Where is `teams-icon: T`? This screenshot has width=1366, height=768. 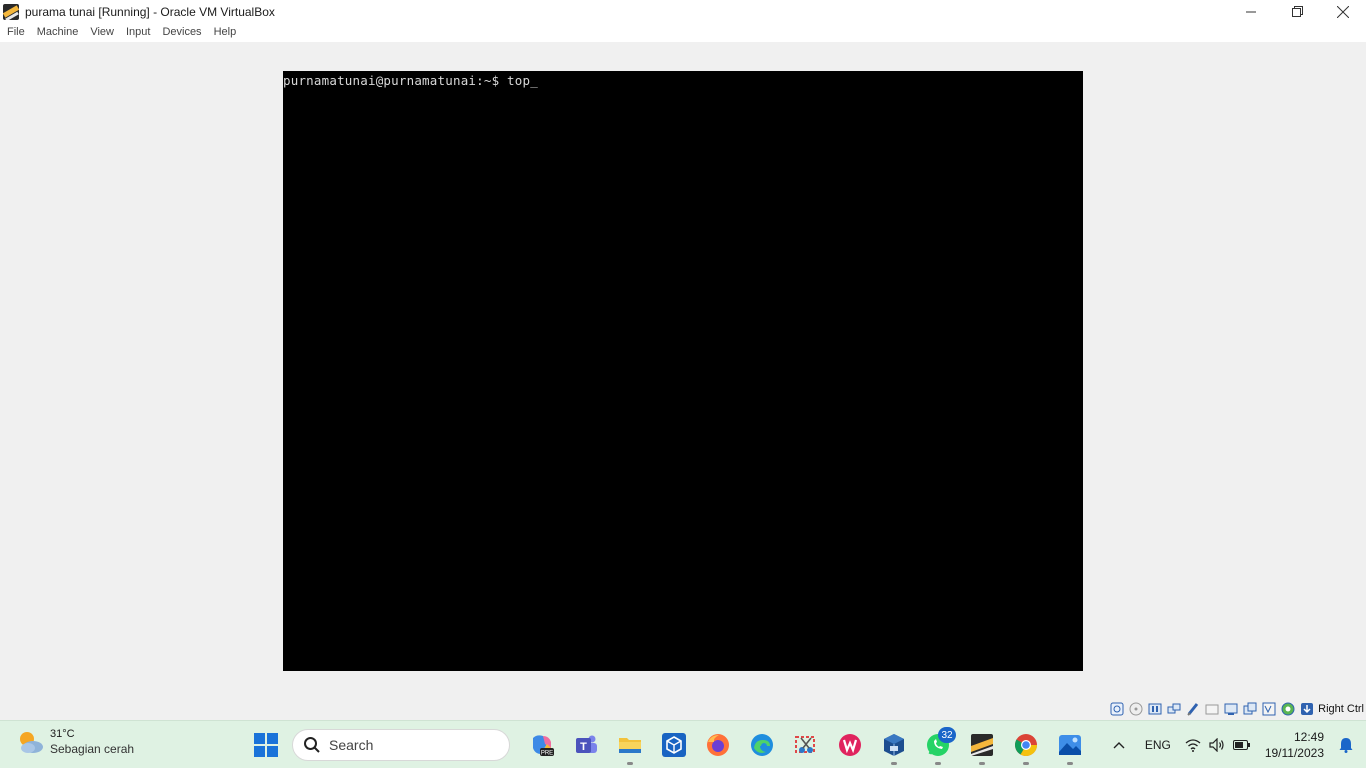 teams-icon: T is located at coordinates (586, 744).